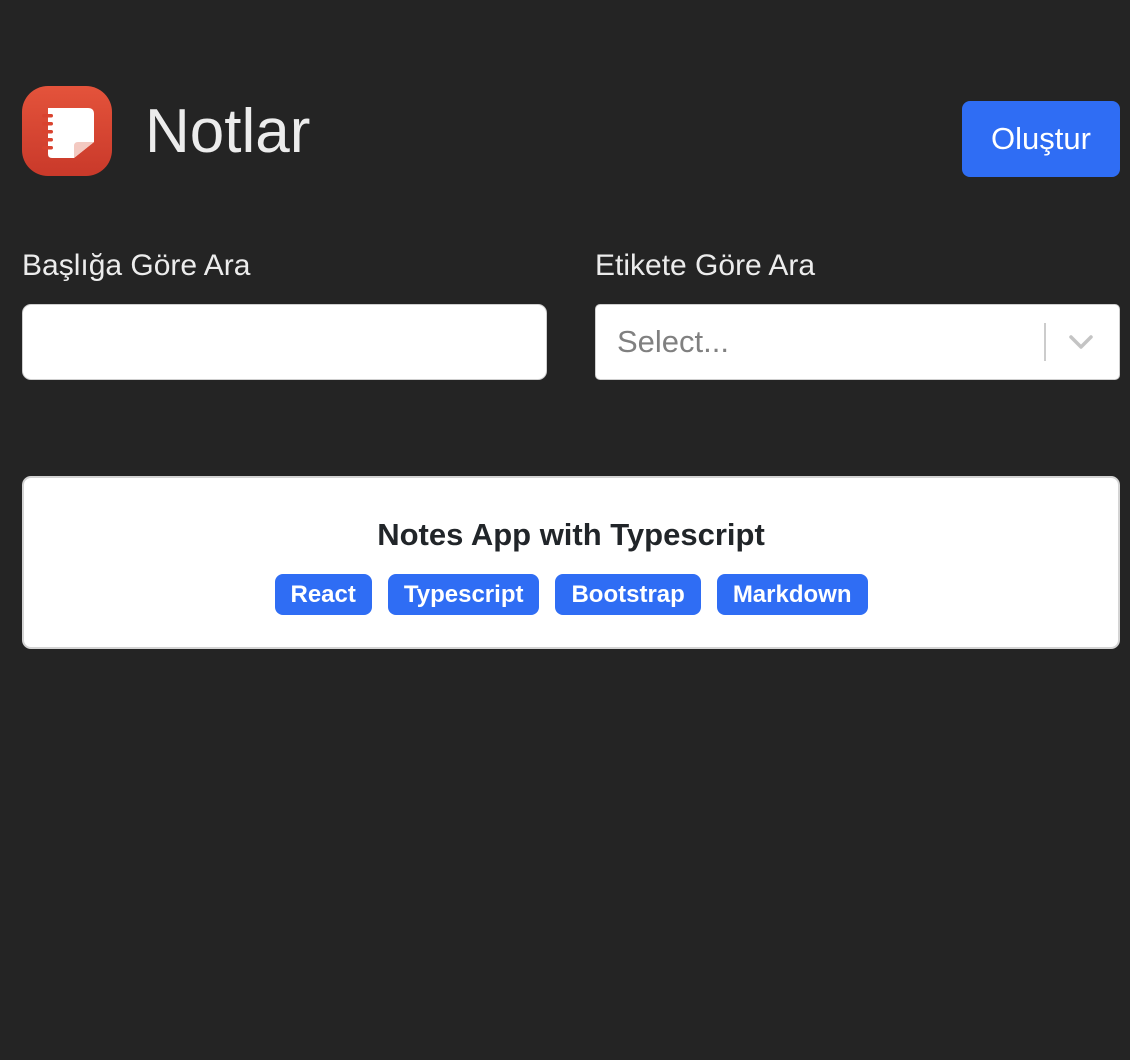  I want to click on note-title: Notes App with Typescript, so click(571, 534).